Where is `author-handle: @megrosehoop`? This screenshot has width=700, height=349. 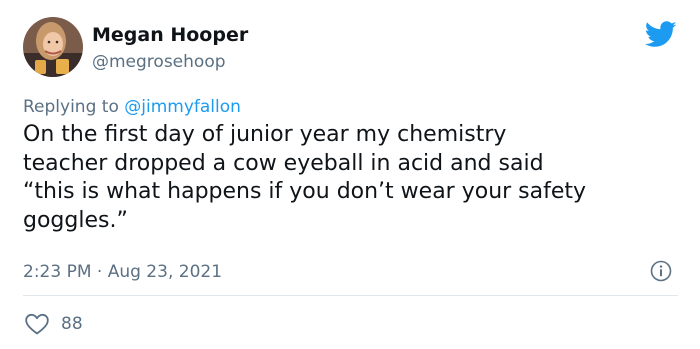
author-handle: @megrosehoop is located at coordinates (159, 62).